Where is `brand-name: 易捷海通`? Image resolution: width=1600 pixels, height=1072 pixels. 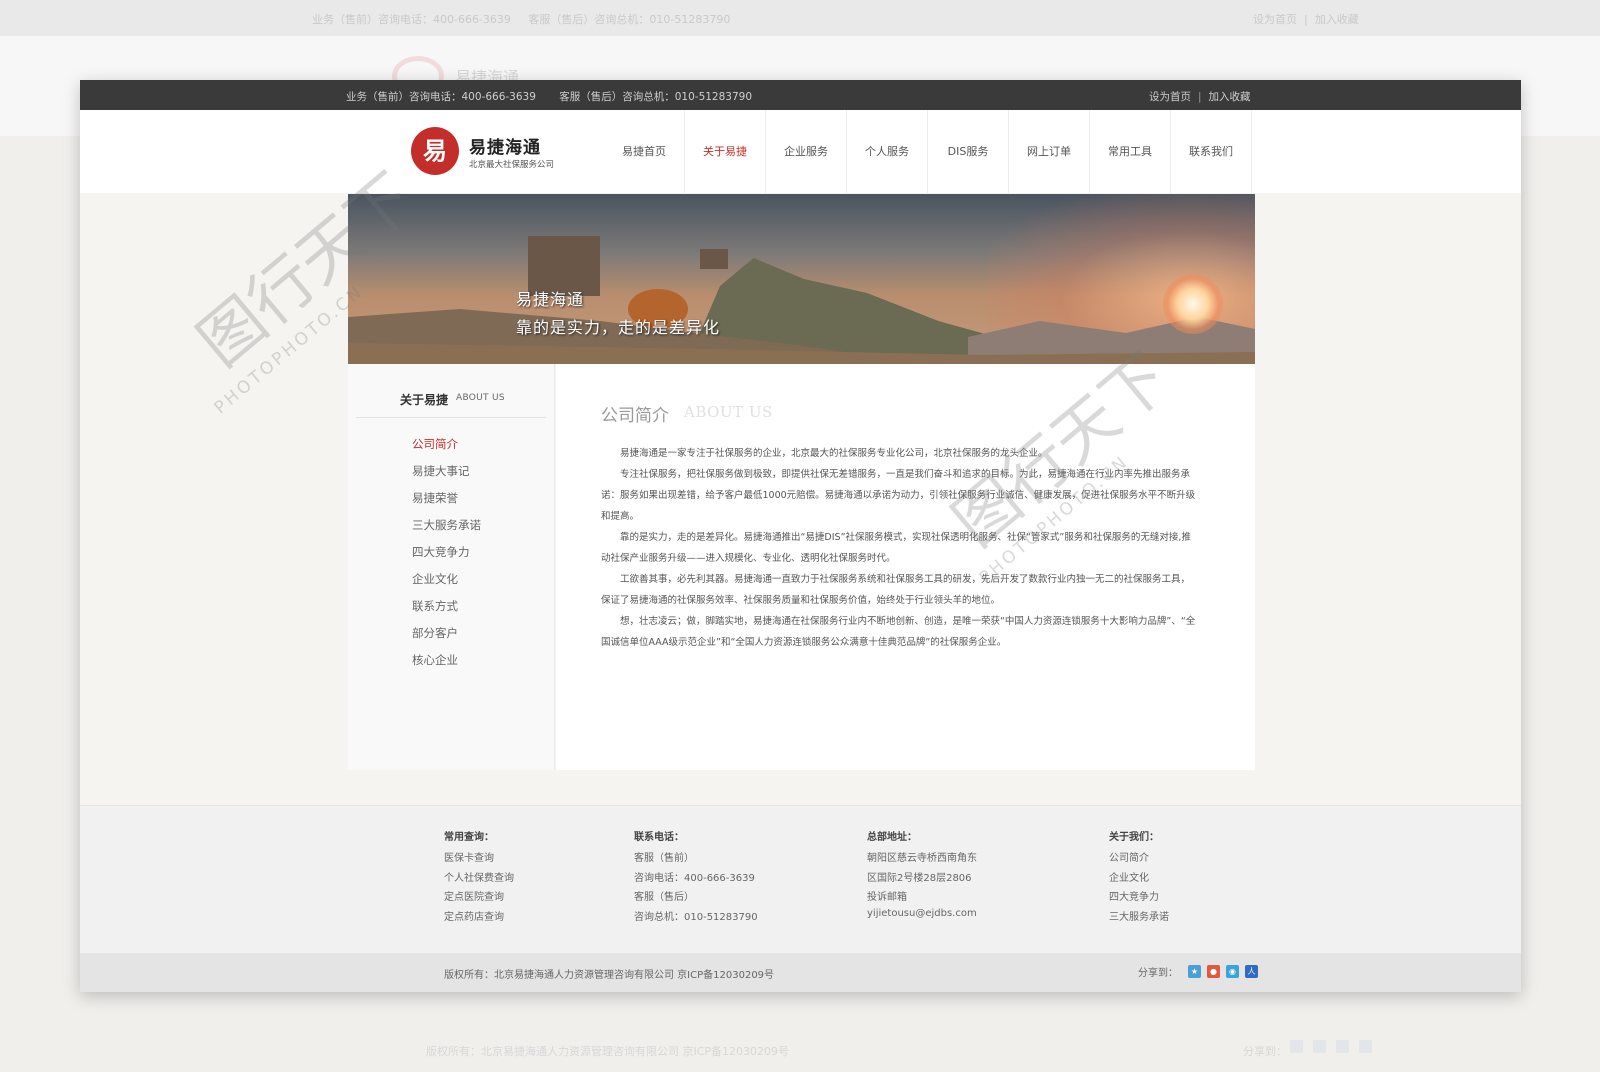 brand-name: 易捷海通 is located at coordinates (505, 145).